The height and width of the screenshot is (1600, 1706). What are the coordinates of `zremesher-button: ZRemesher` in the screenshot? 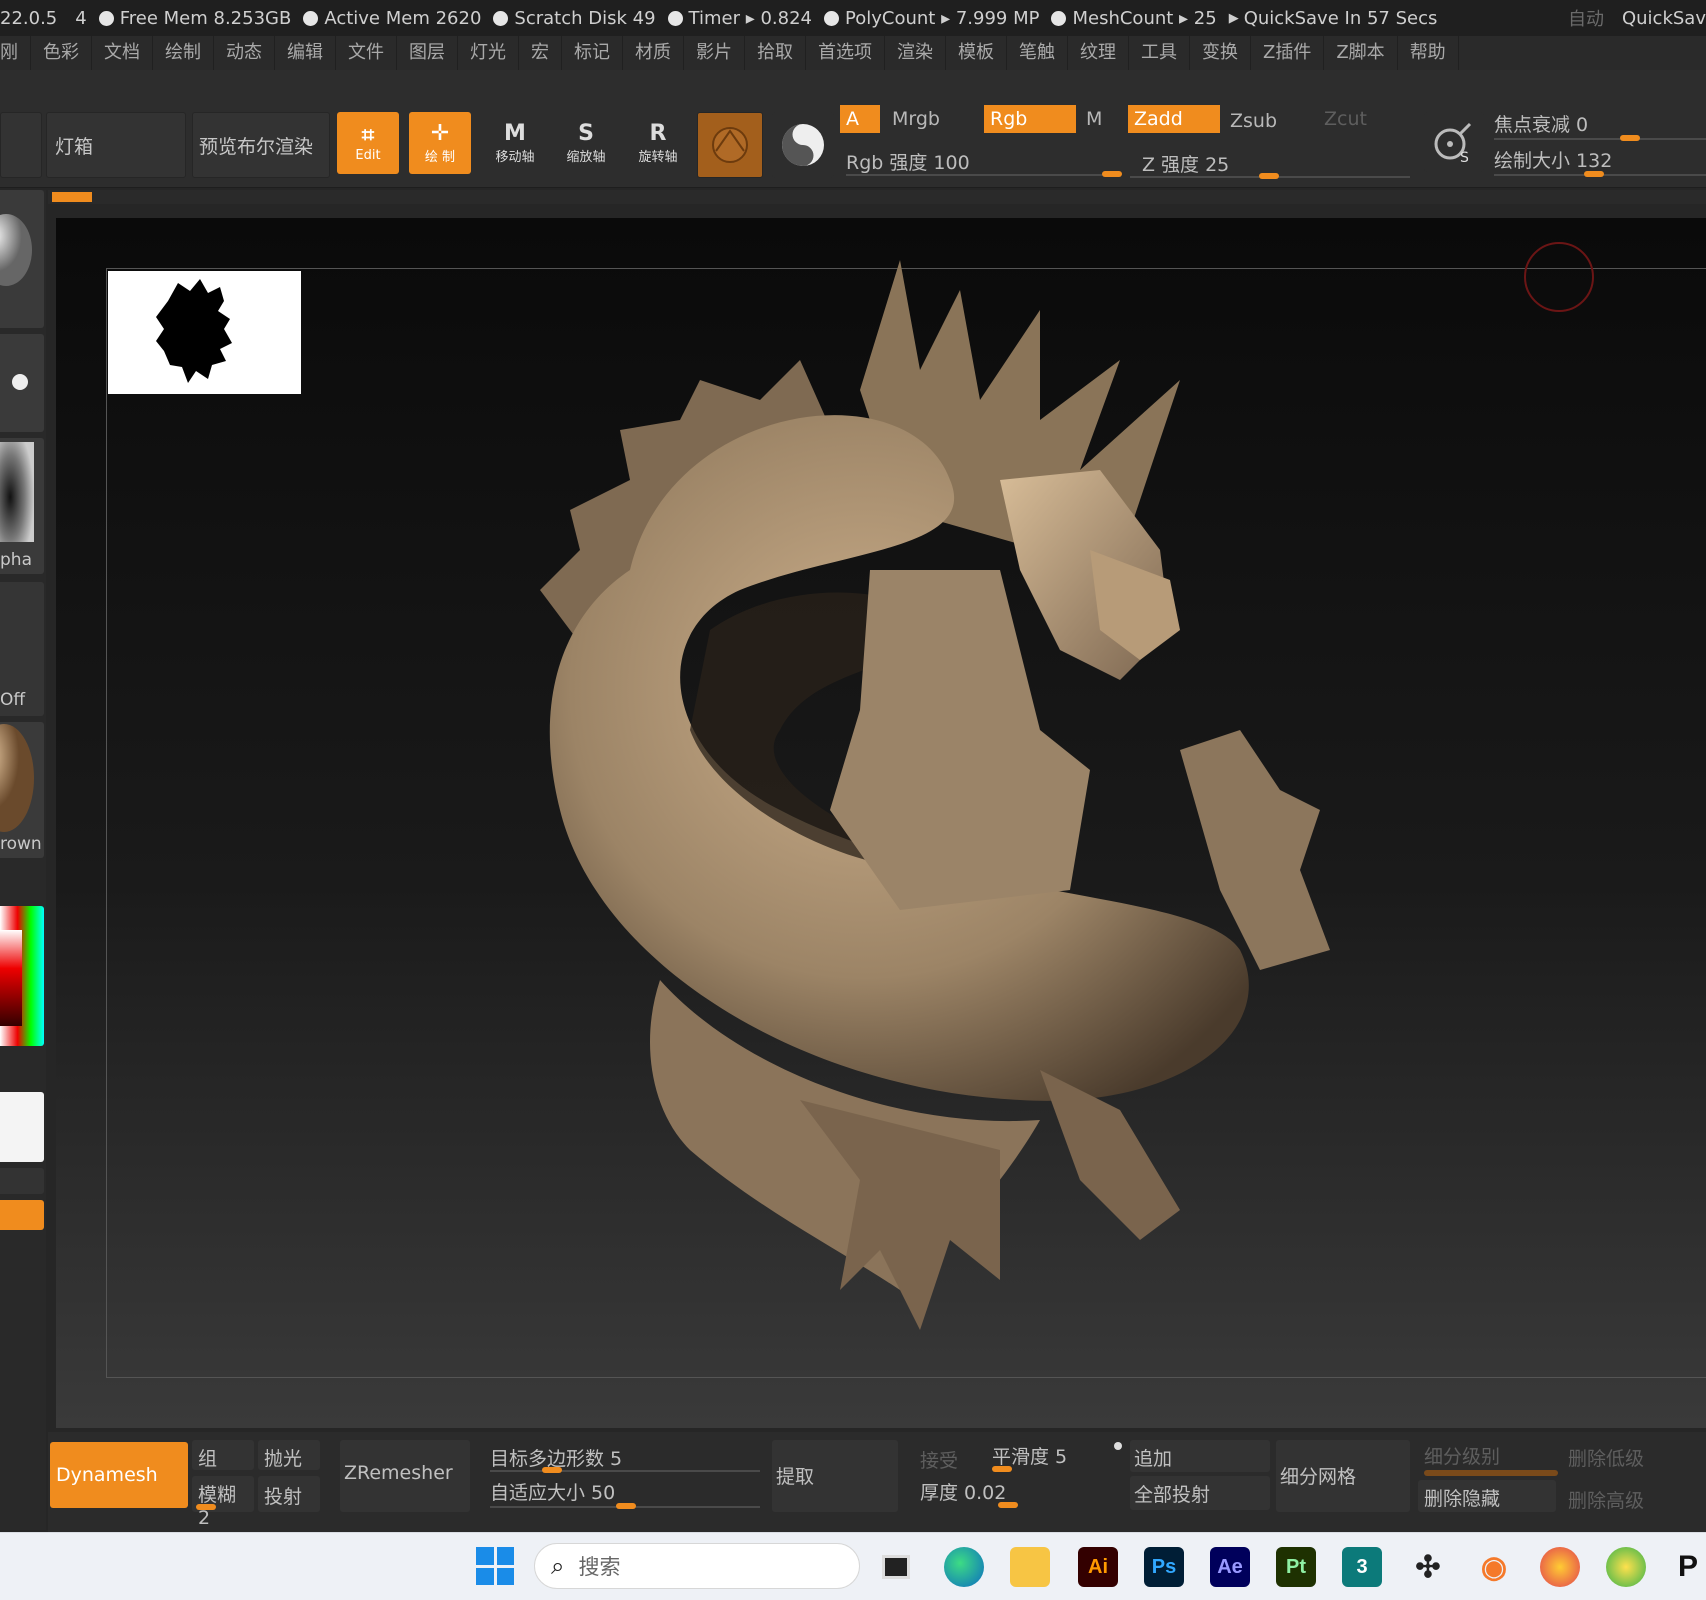 It's located at (405, 1476).